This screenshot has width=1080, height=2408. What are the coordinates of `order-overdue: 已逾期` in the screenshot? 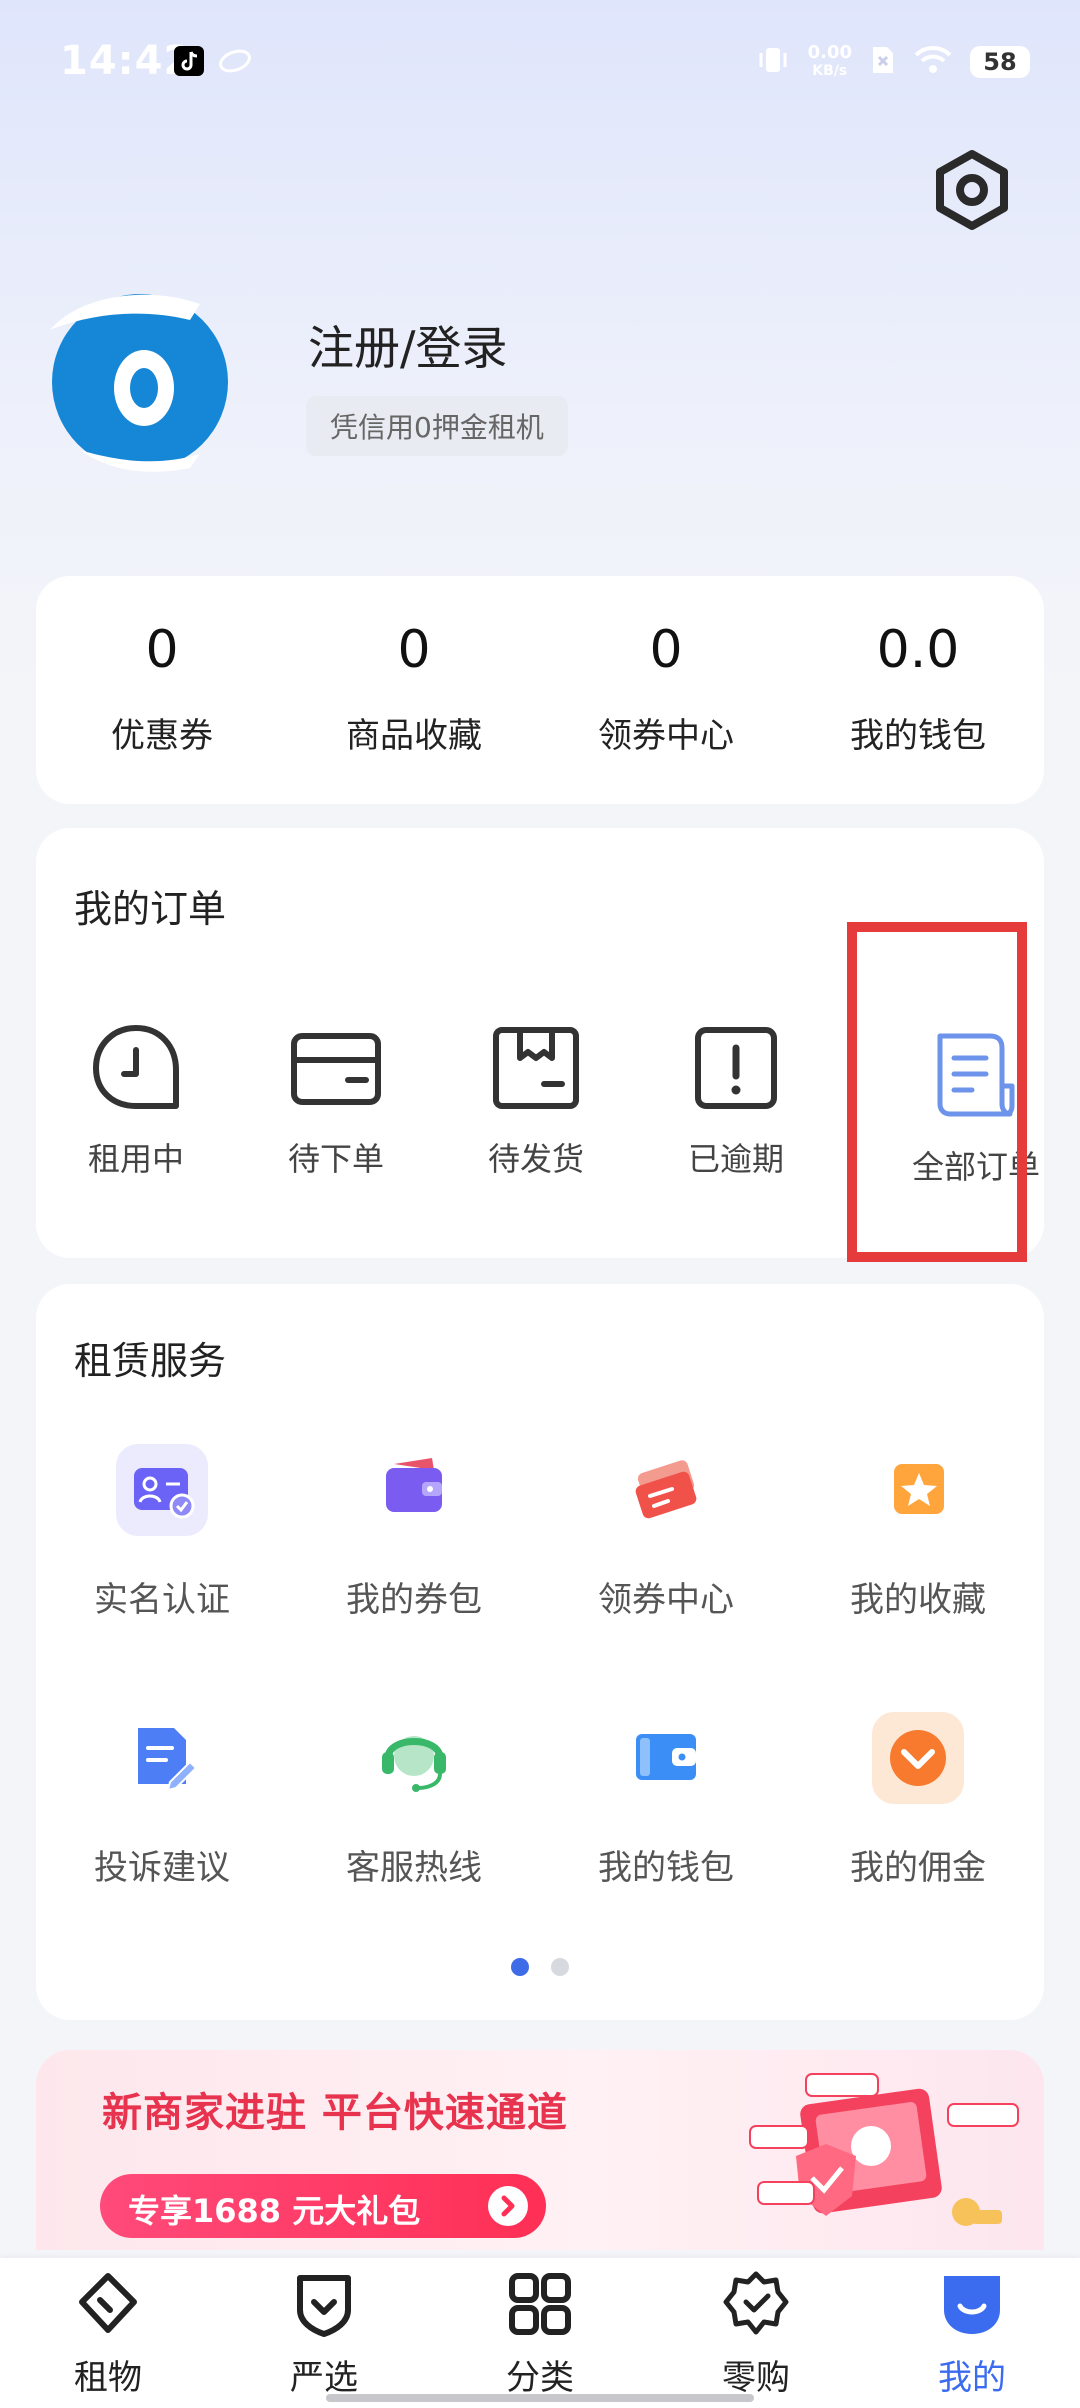 It's located at (736, 1043).